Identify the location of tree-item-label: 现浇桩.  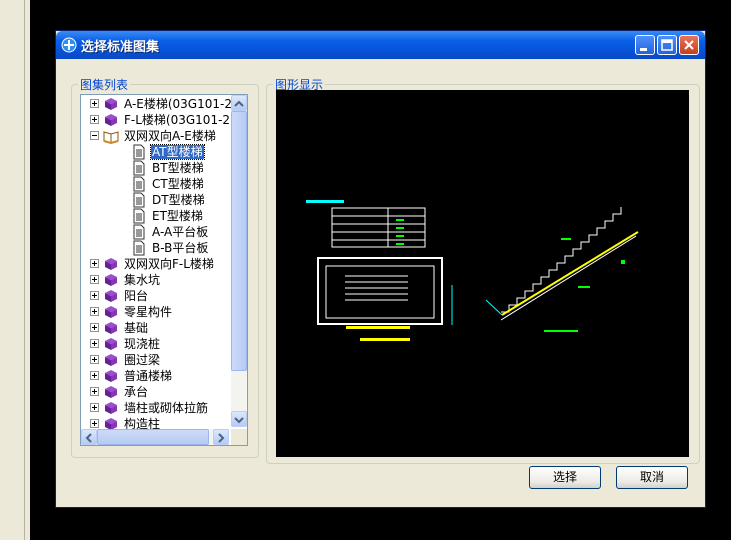
(142, 344).